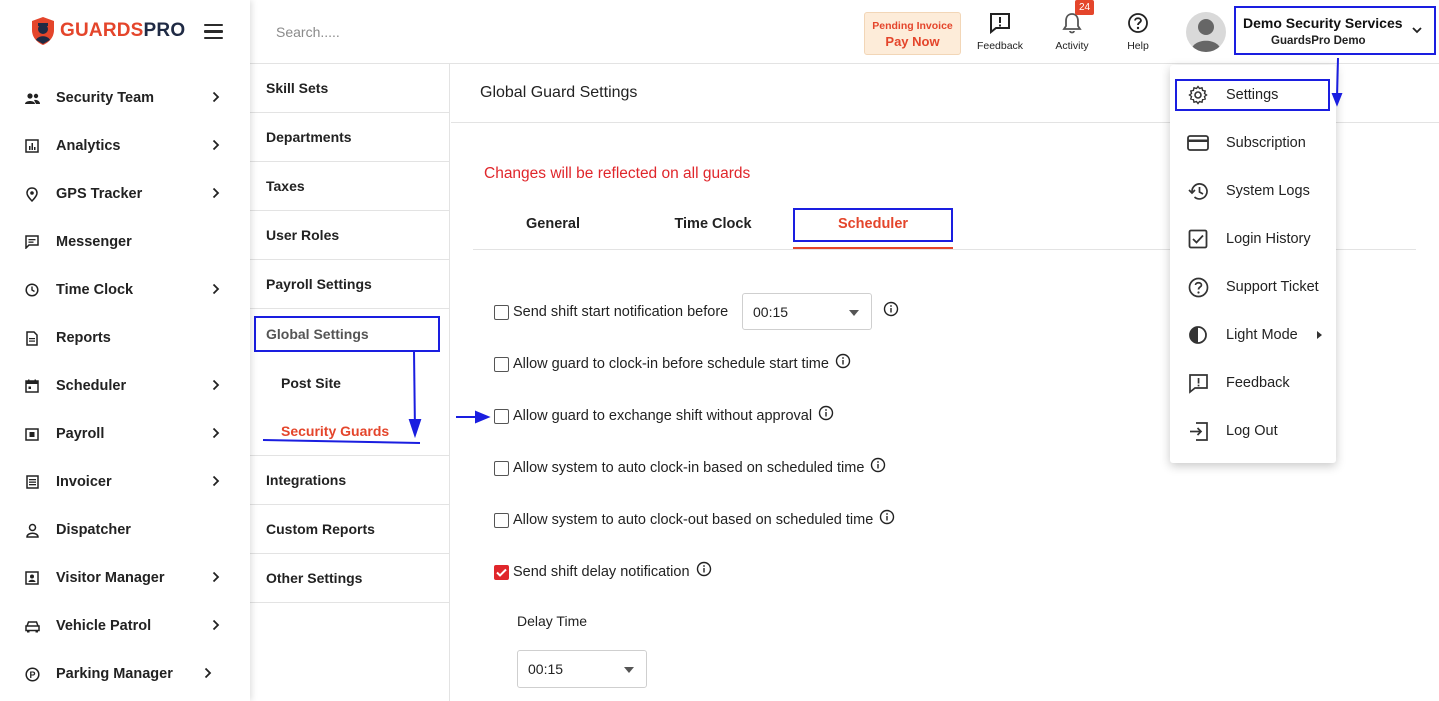  Describe the element at coordinates (501, 364) in the screenshot. I see `clock-in-before-start-checkbox` at that location.